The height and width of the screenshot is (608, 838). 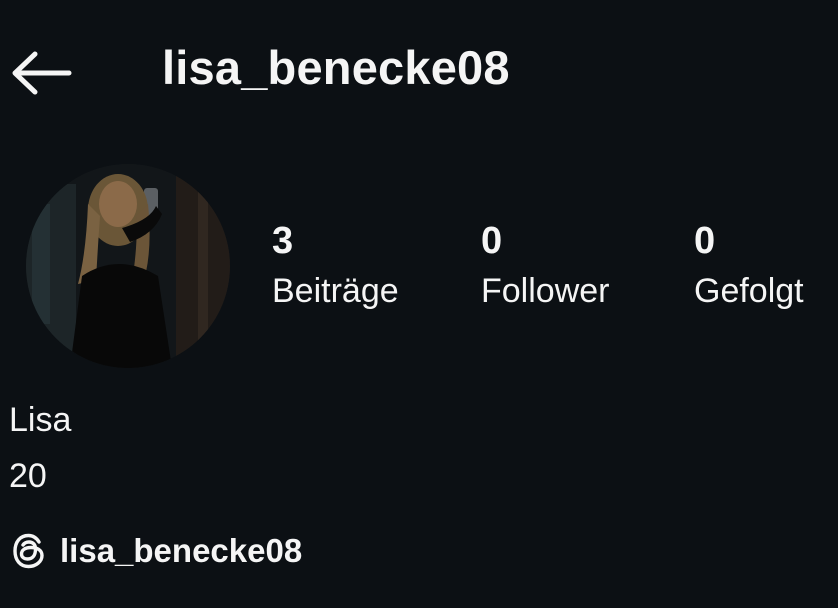 I want to click on posts-value: 3, so click(x=283, y=241).